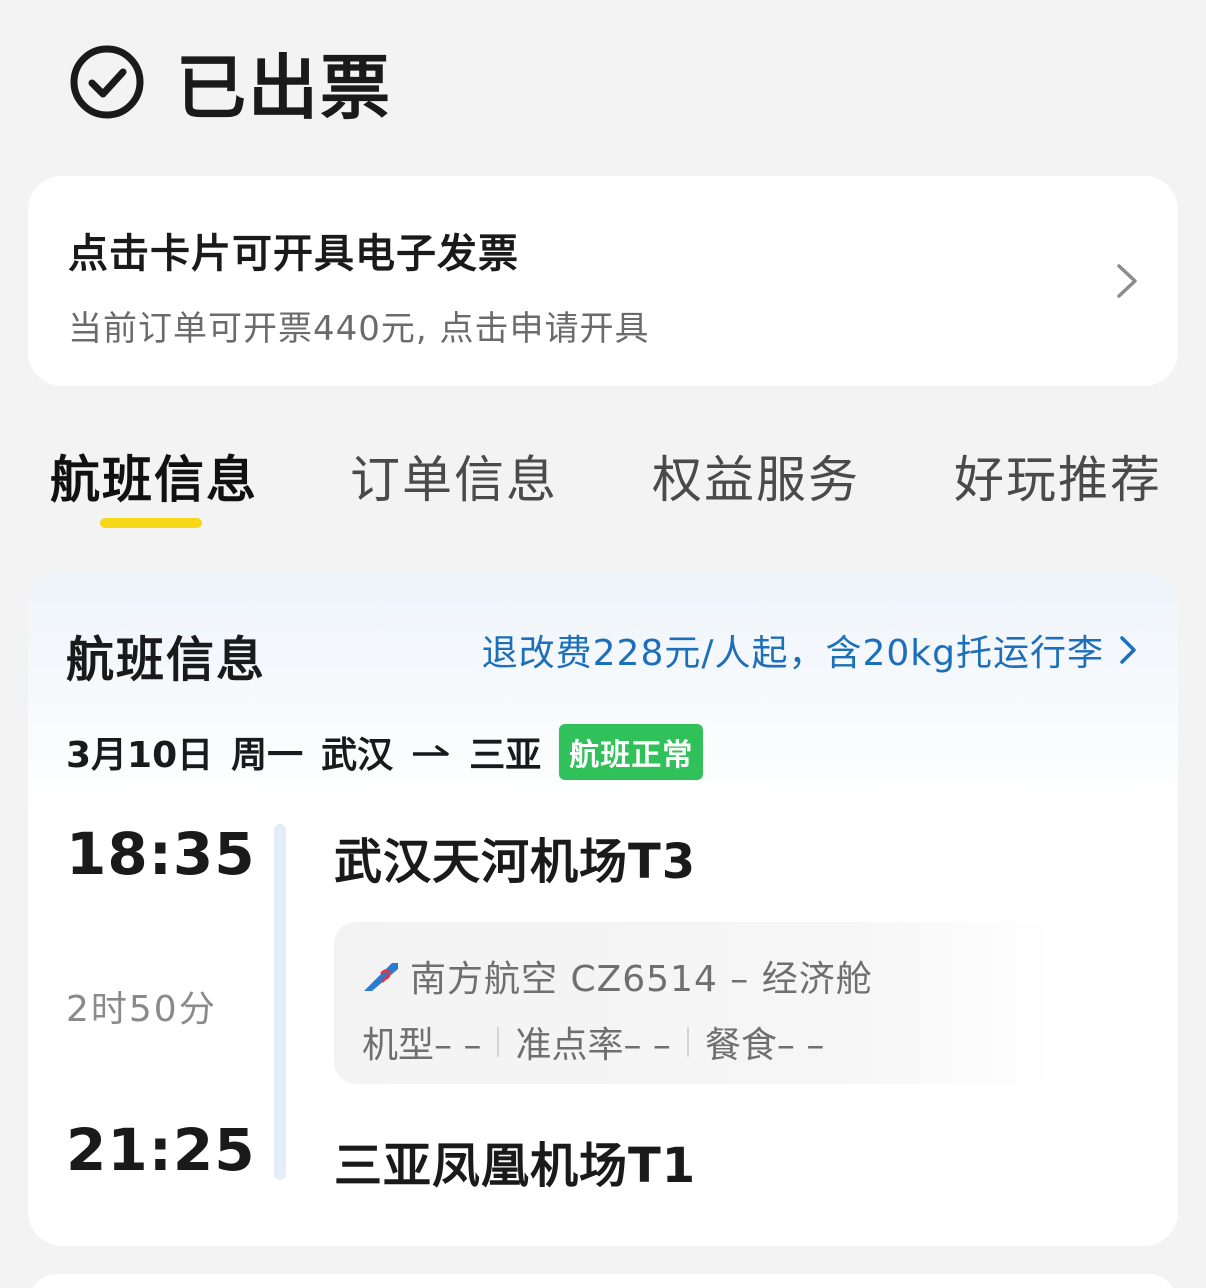  I want to click on order-status-header: 已出票, so click(230, 84).